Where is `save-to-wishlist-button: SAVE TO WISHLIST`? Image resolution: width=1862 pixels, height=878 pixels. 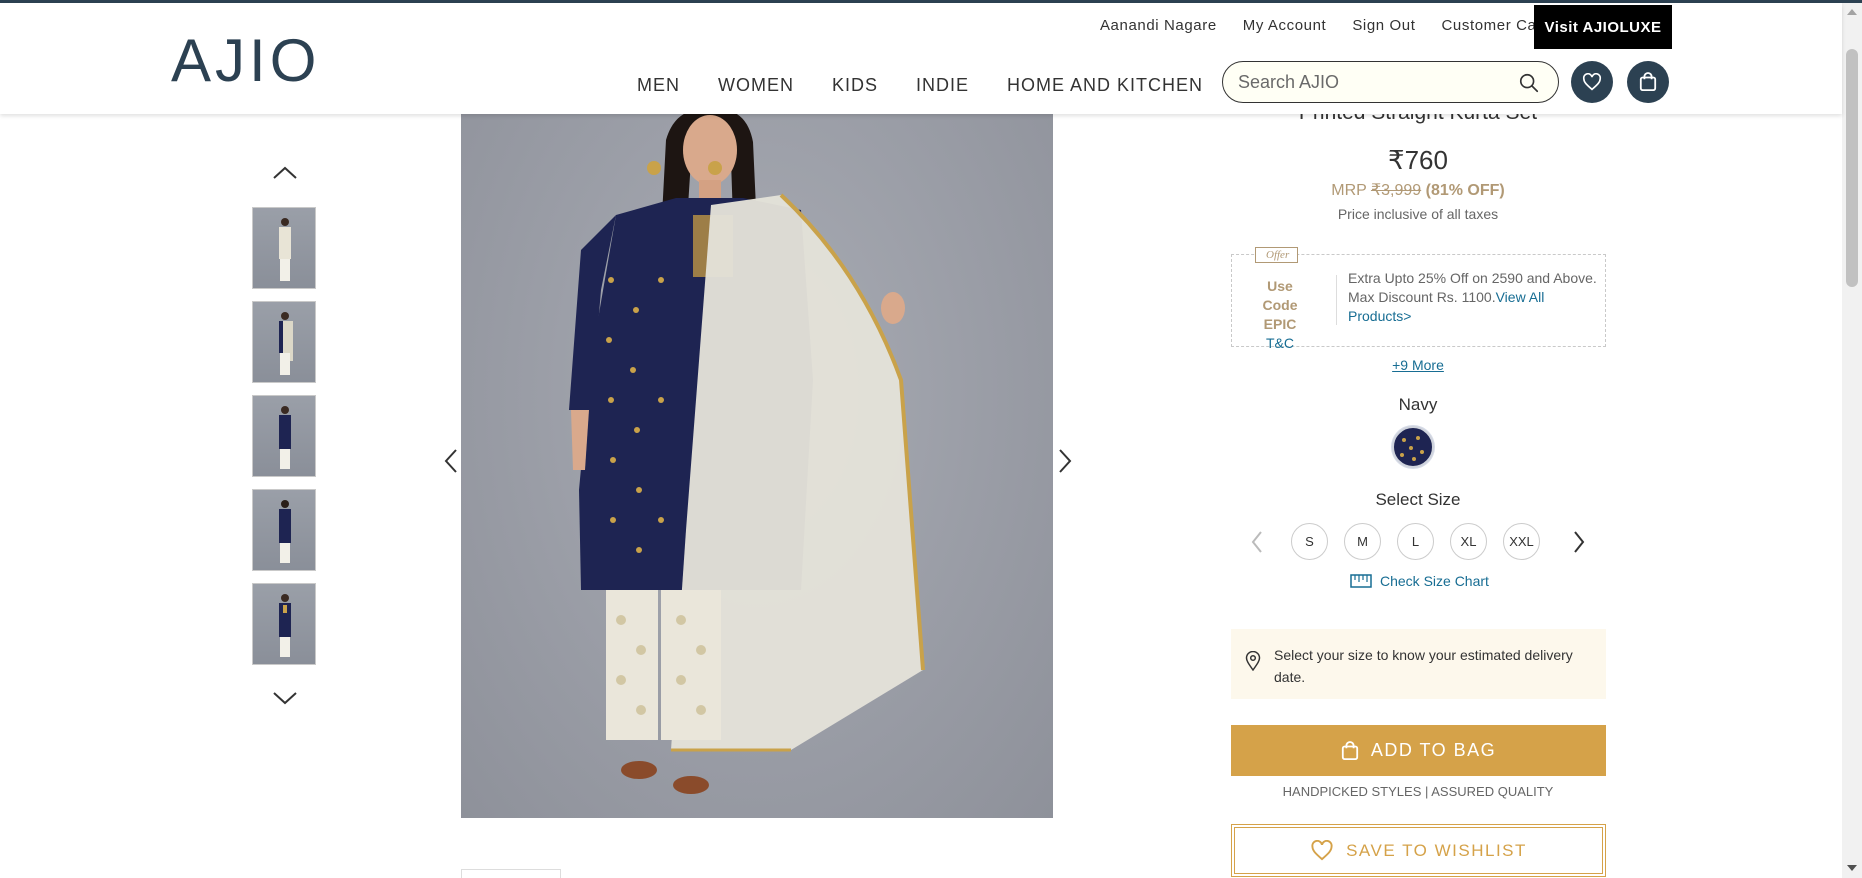 save-to-wishlist-button: SAVE TO WISHLIST is located at coordinates (1418, 850).